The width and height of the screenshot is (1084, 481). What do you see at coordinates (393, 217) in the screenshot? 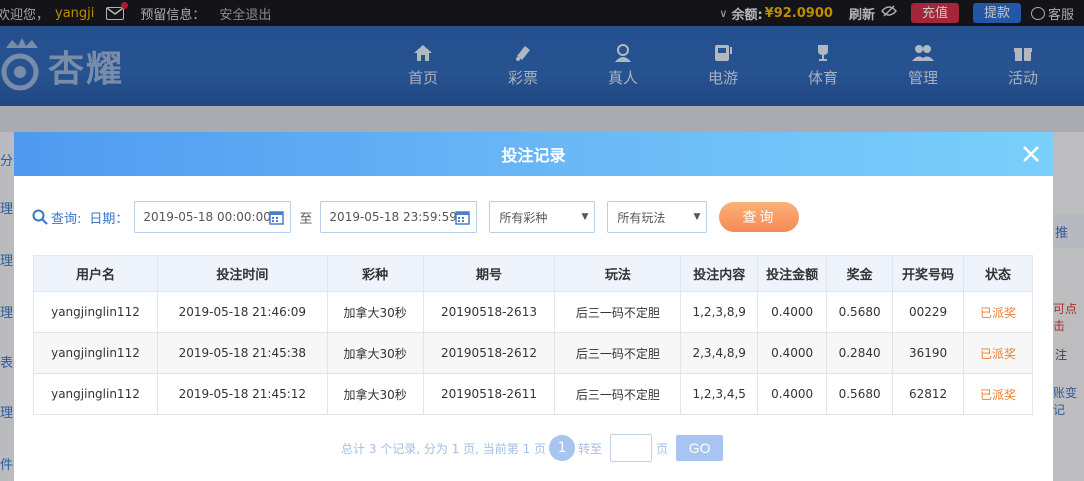
I see `end-date-value: 2019-05-18 23:59:59` at bounding box center [393, 217].